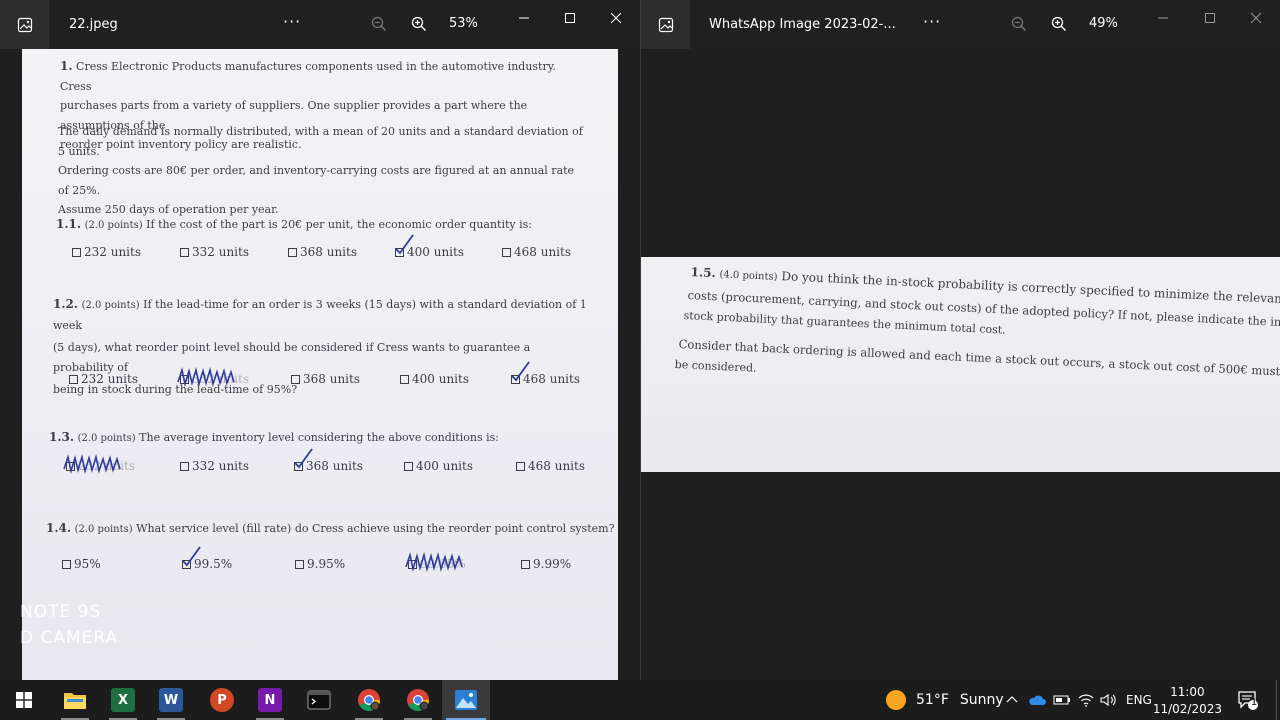 The image size is (1280, 720). What do you see at coordinates (556, 466) in the screenshot?
I see `answer-option-label: 468 units` at bounding box center [556, 466].